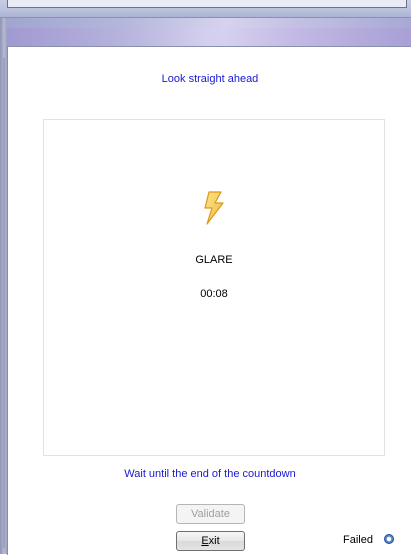 This screenshot has height=555, width=411. What do you see at coordinates (214, 208) in the screenshot?
I see `lightning-bolt-icon` at bounding box center [214, 208].